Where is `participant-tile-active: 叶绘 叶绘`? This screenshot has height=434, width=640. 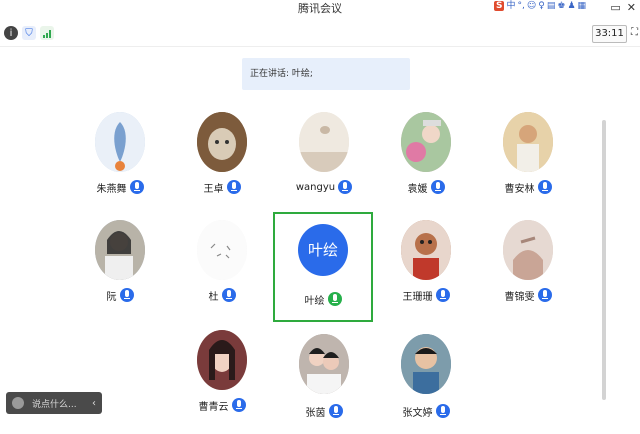 participant-tile-active: 叶绘 叶绘 is located at coordinates (323, 264).